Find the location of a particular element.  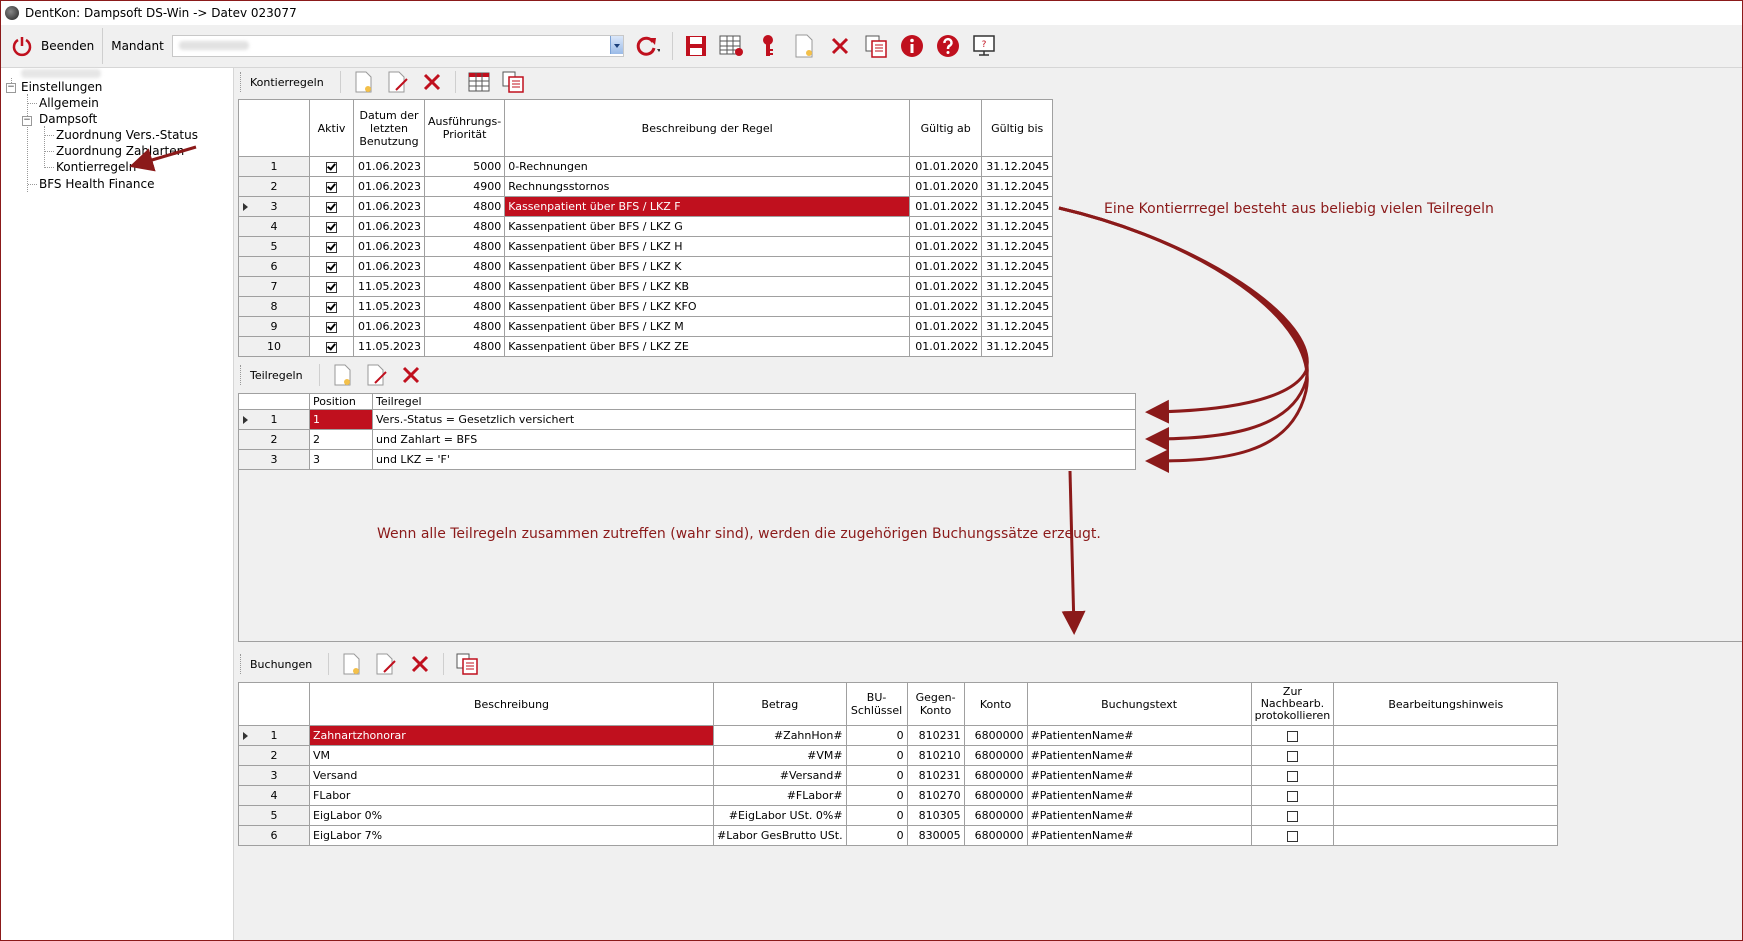

table-settings-icon is located at coordinates (732, 46).